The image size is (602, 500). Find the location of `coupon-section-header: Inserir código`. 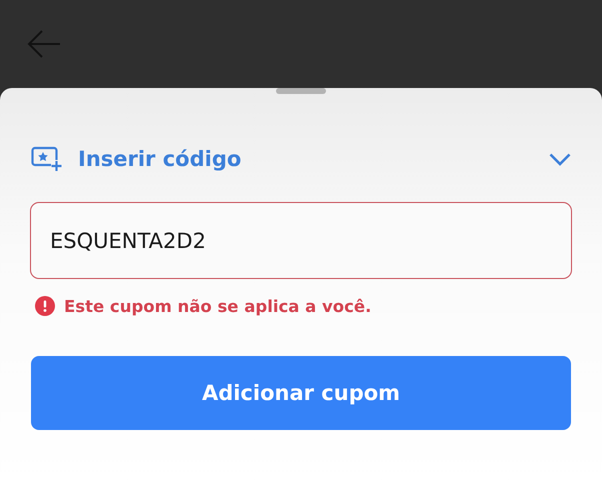

coupon-section-header: Inserir código is located at coordinates (301, 159).